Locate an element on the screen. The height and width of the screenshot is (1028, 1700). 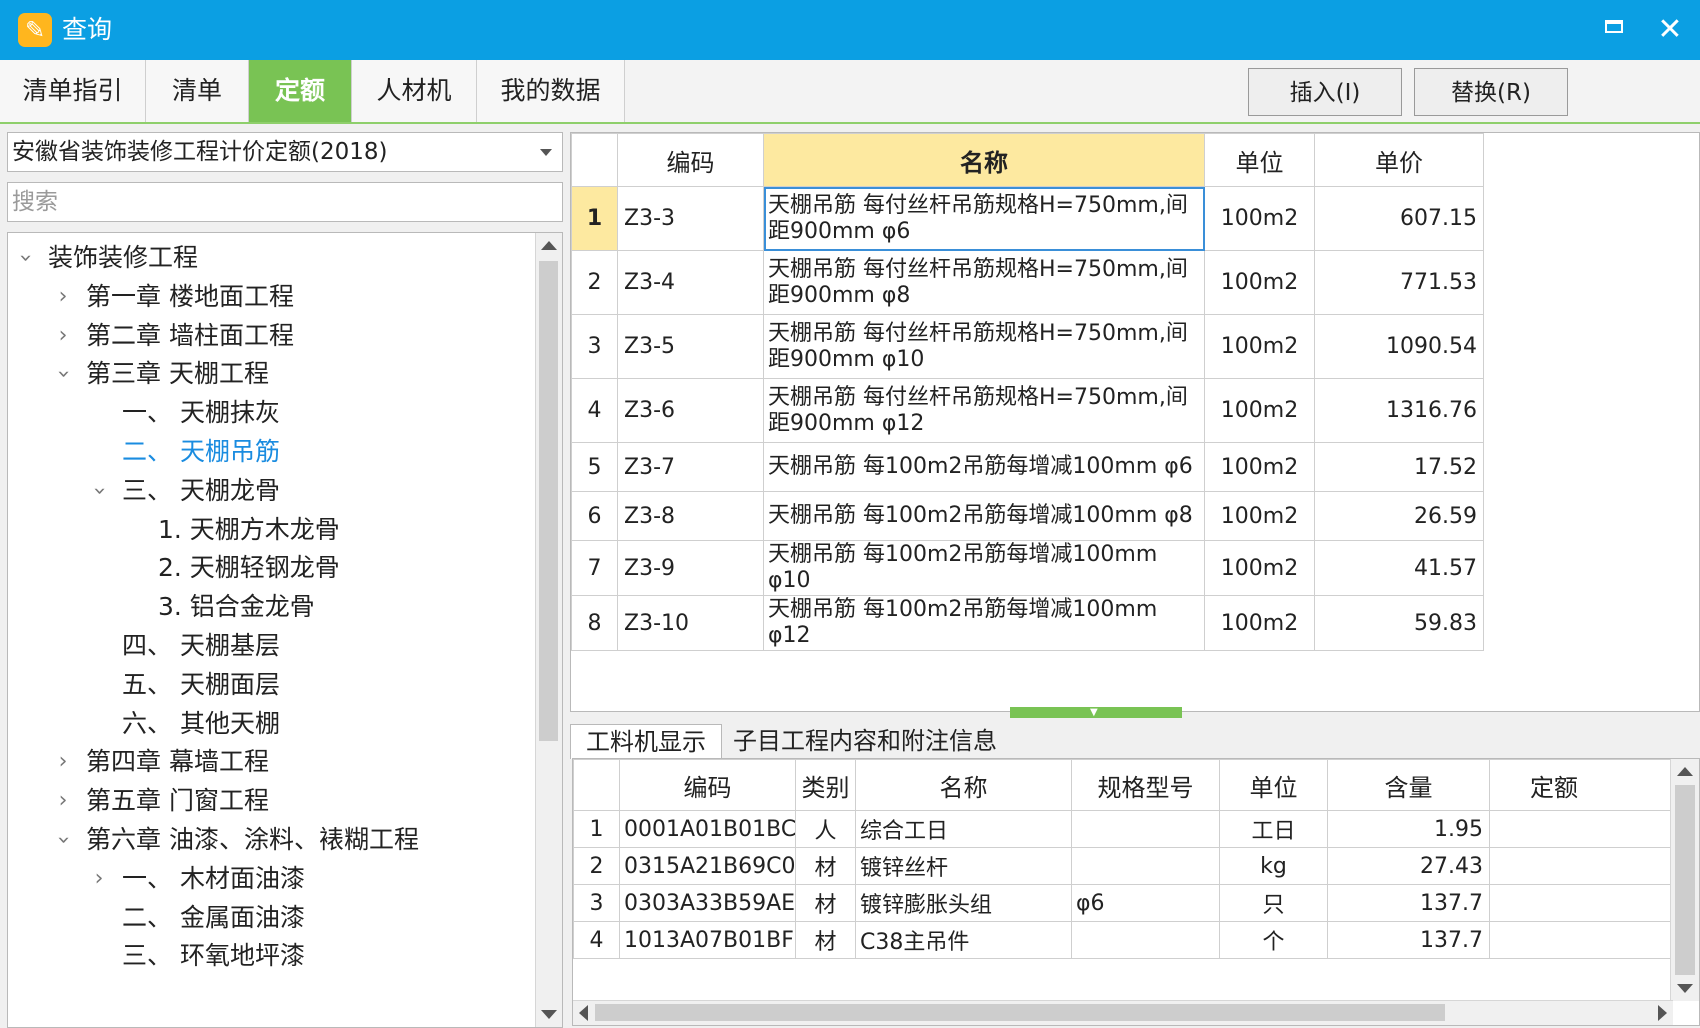
header-unit: 单位 is located at coordinates (1259, 160).